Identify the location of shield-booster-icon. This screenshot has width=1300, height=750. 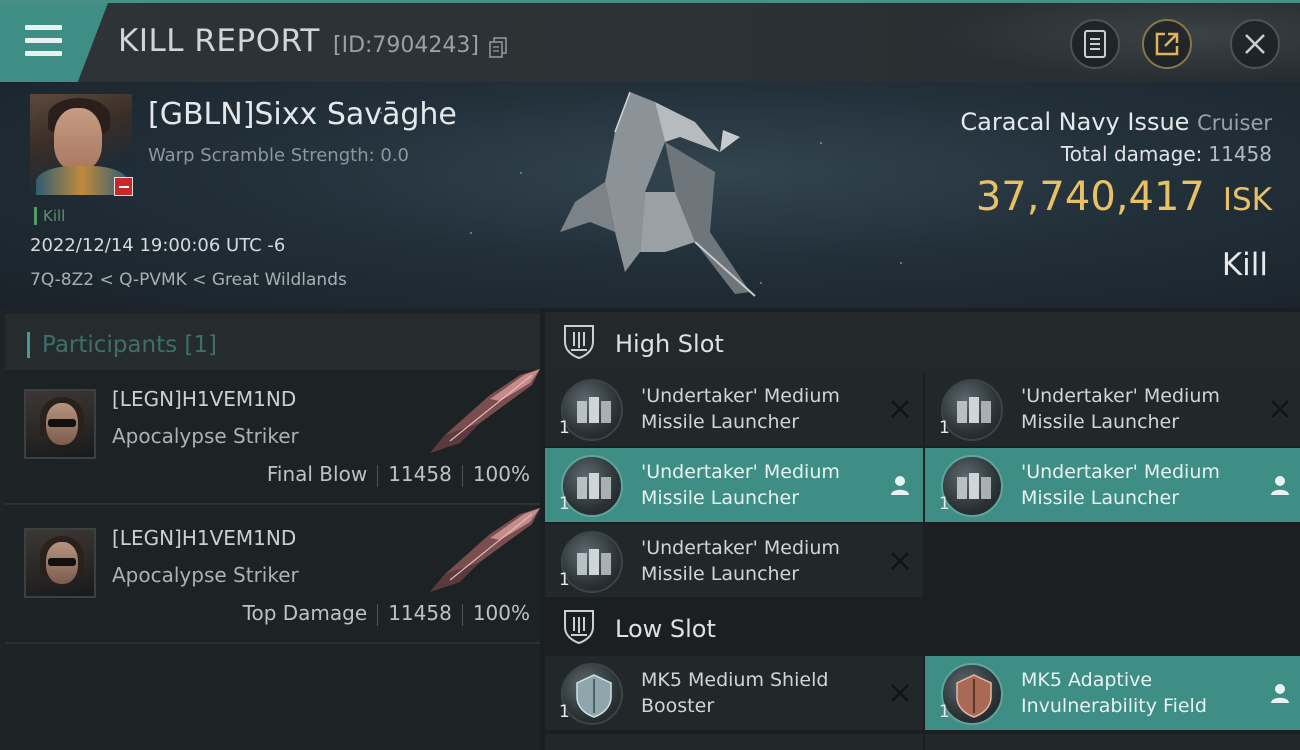
(592, 694).